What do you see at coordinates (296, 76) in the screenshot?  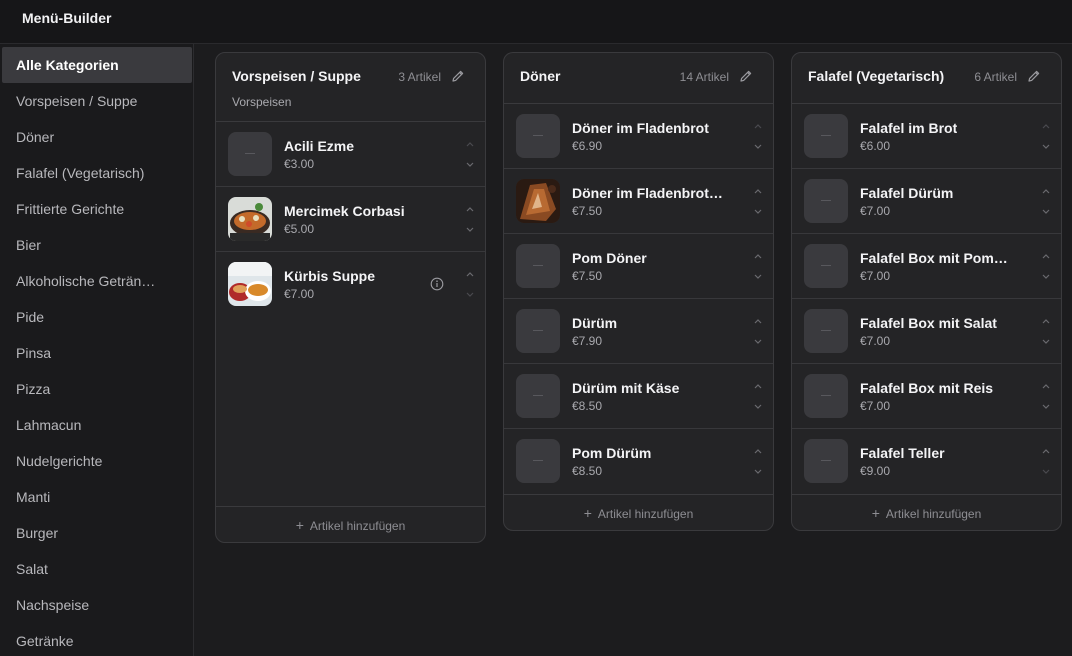 I see `column-title: Vorspeisen / Suppe` at bounding box center [296, 76].